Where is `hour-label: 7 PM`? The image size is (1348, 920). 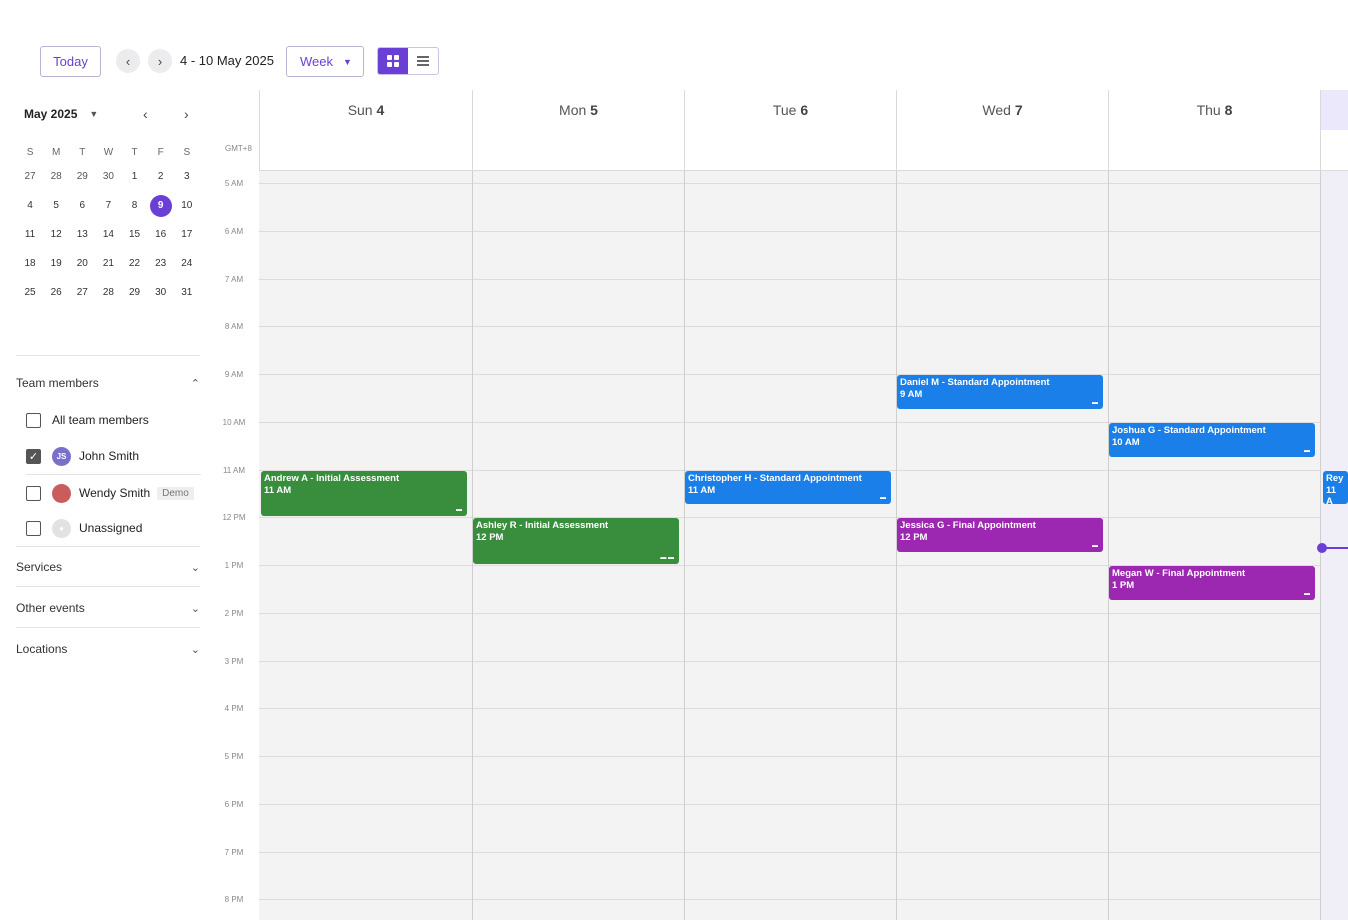
hour-label: 7 PM is located at coordinates (234, 852).